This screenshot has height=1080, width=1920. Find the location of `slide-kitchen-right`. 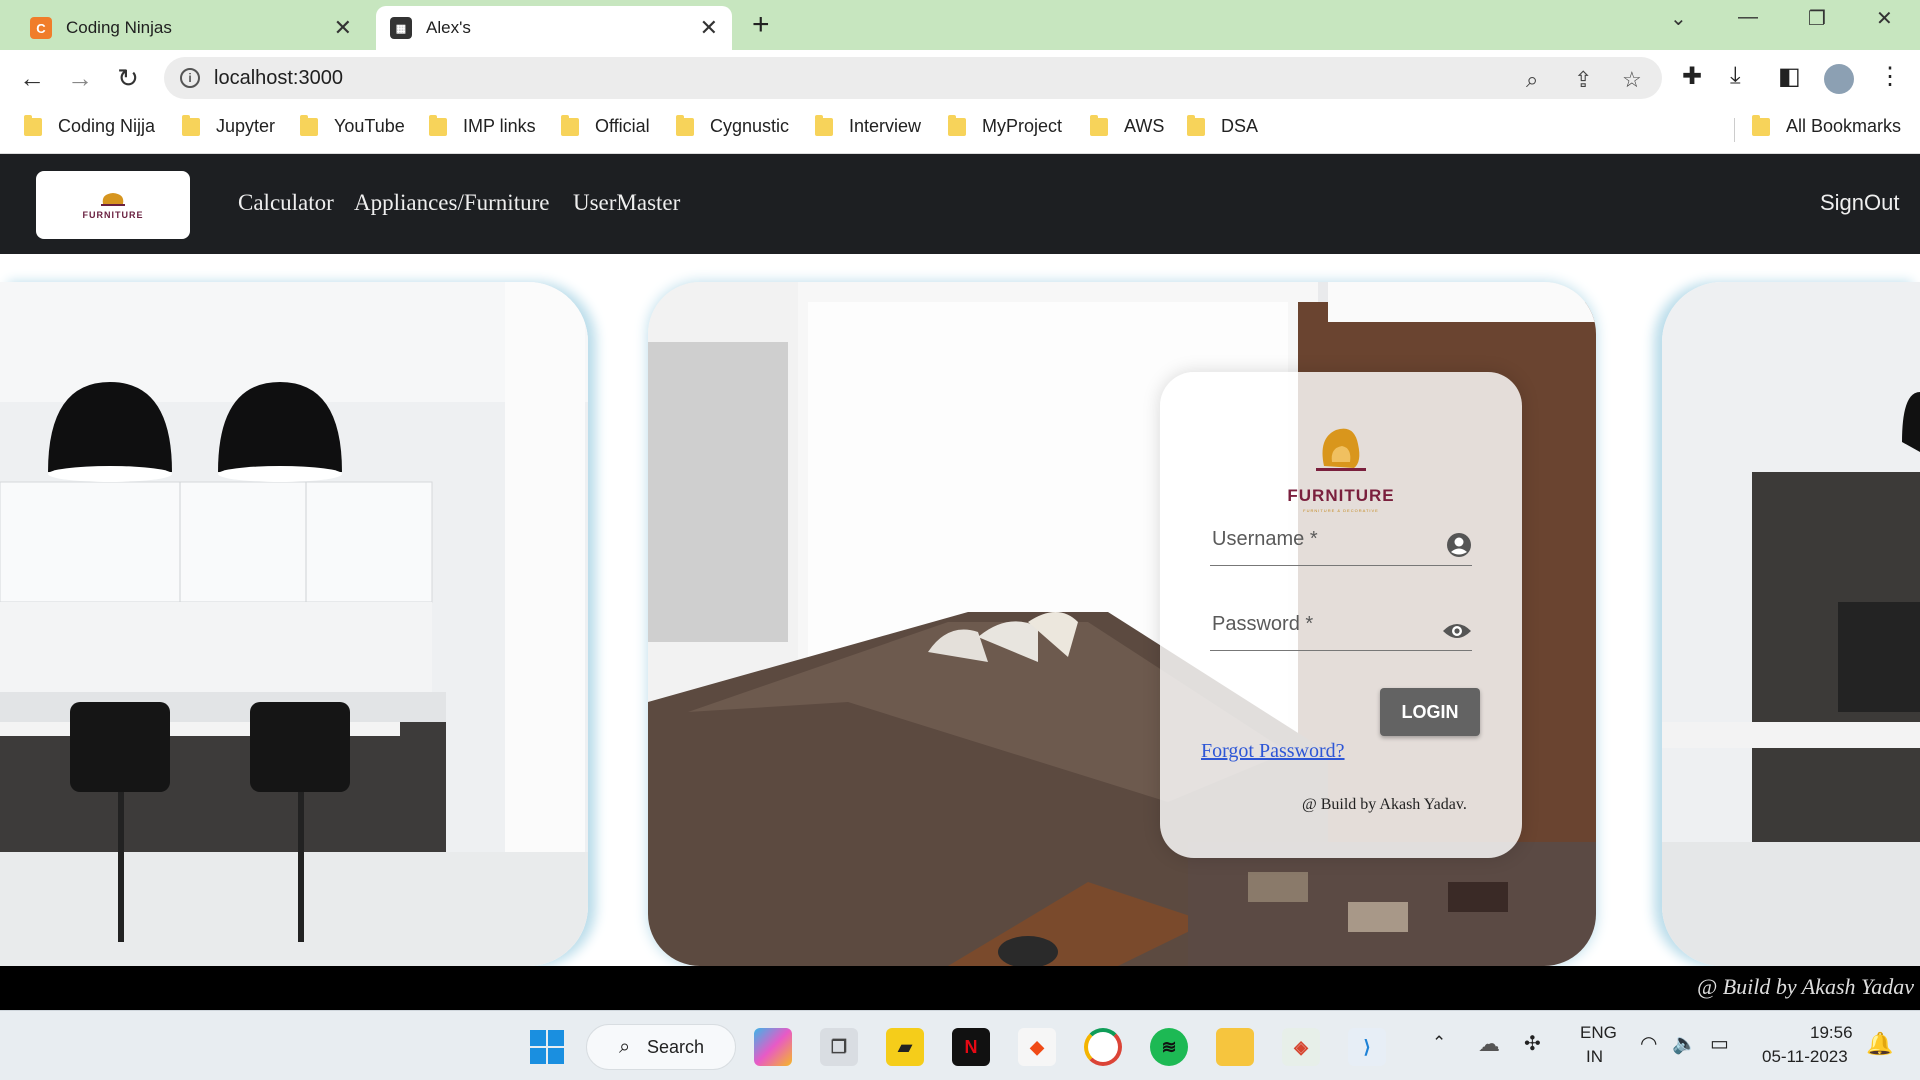

slide-kitchen-right is located at coordinates (1791, 624).